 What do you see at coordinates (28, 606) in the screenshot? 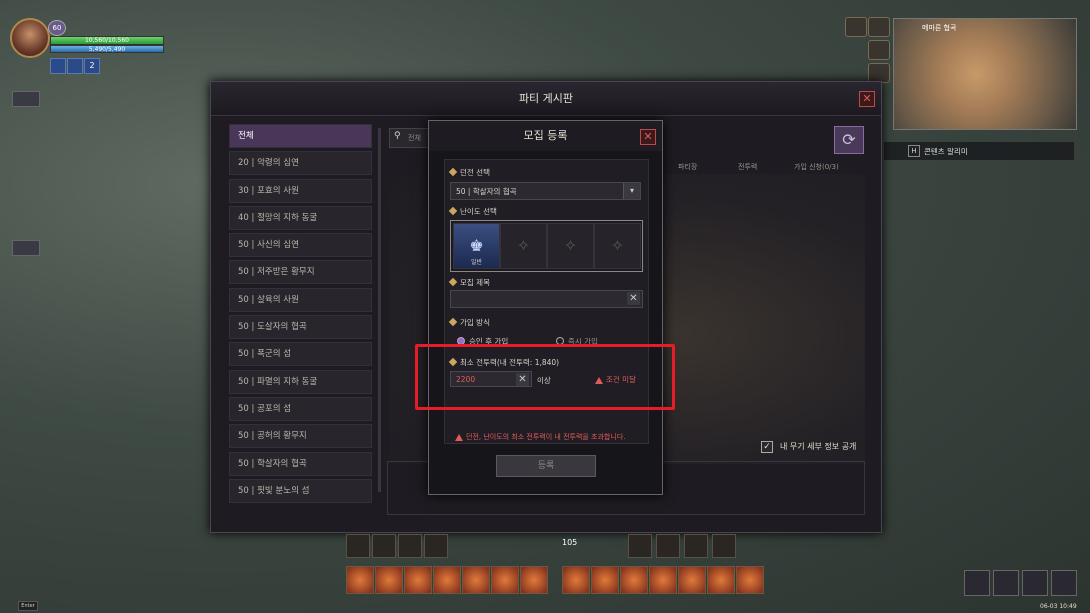
I see `chat-button: Enter` at bounding box center [28, 606].